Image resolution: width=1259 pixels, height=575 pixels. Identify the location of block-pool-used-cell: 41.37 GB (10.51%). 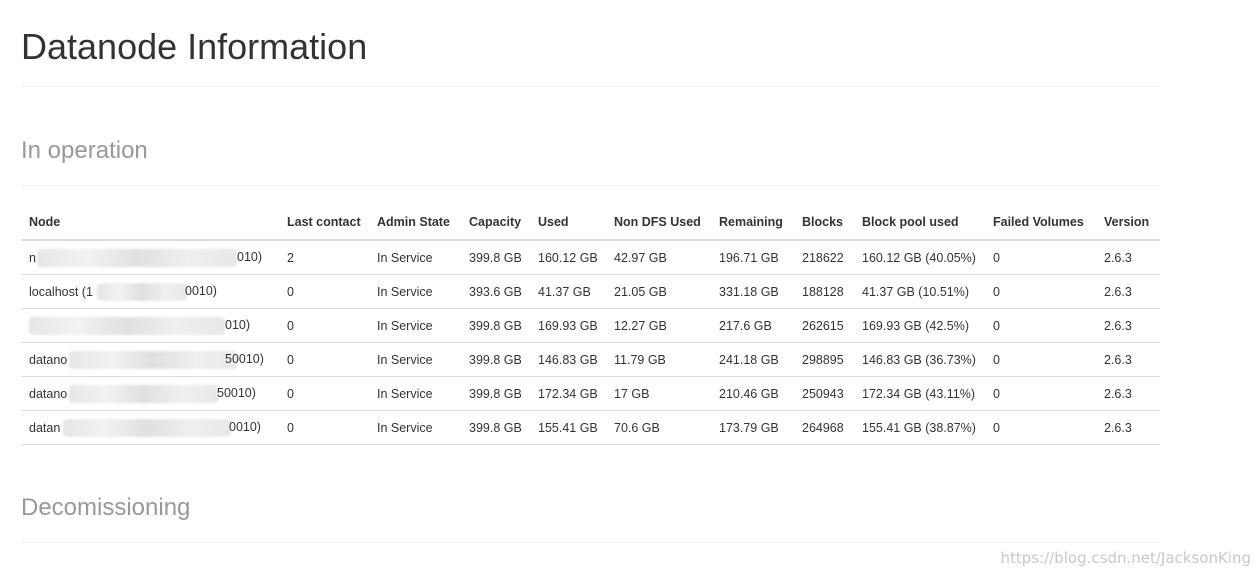
(919, 291).